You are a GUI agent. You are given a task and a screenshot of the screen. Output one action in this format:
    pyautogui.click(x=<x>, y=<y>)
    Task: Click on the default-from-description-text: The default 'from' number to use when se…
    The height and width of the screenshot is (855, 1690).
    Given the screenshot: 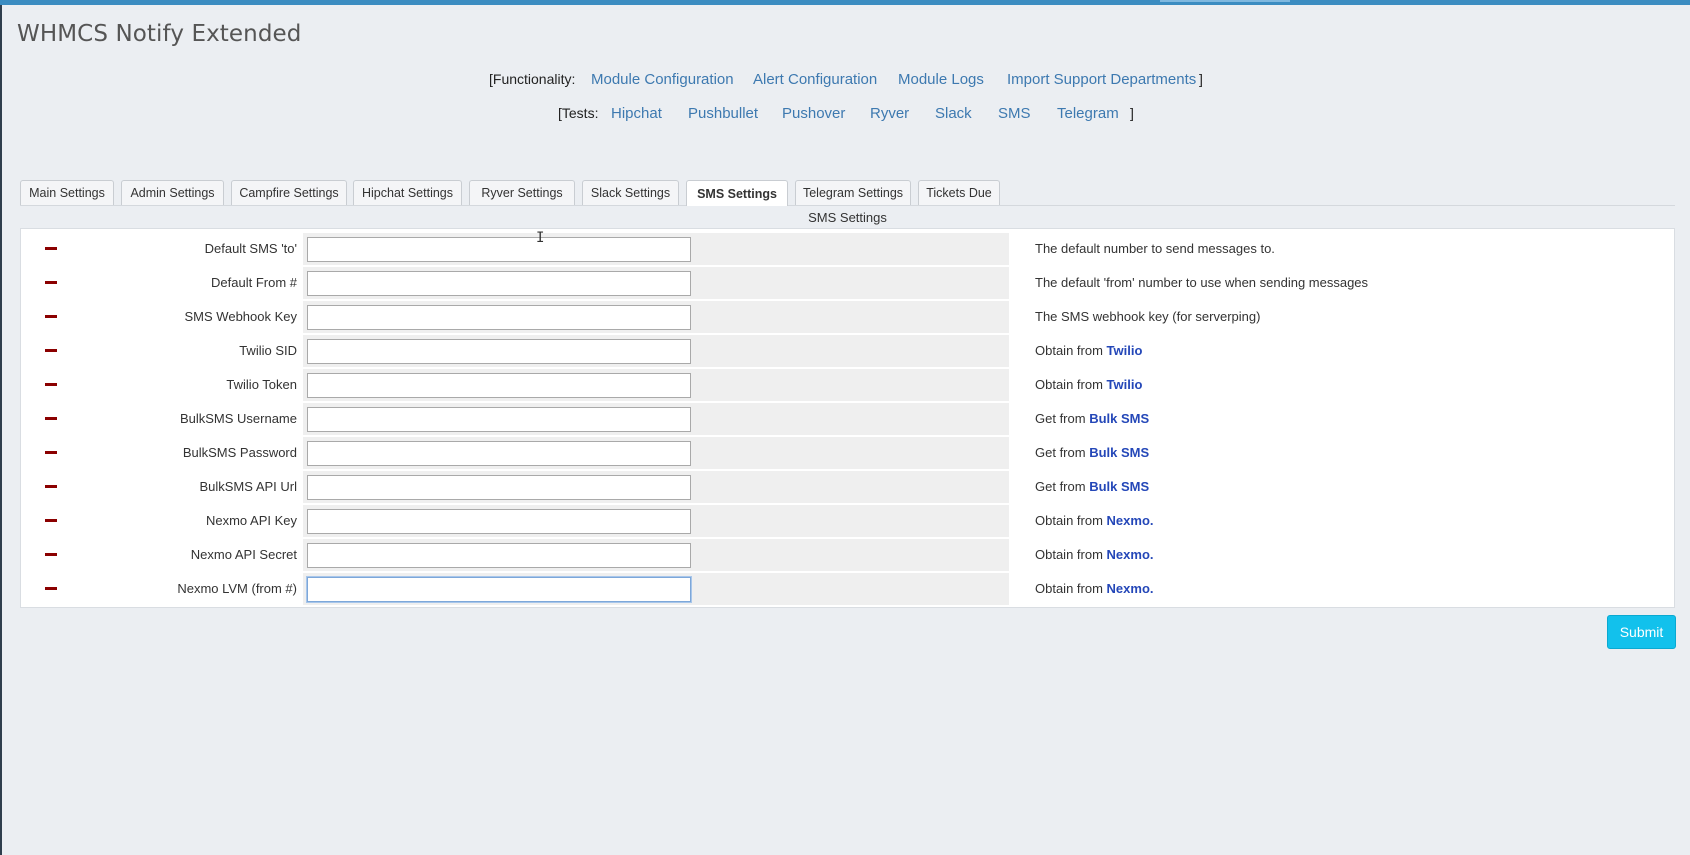 What is the action you would take?
    pyautogui.click(x=1202, y=282)
    